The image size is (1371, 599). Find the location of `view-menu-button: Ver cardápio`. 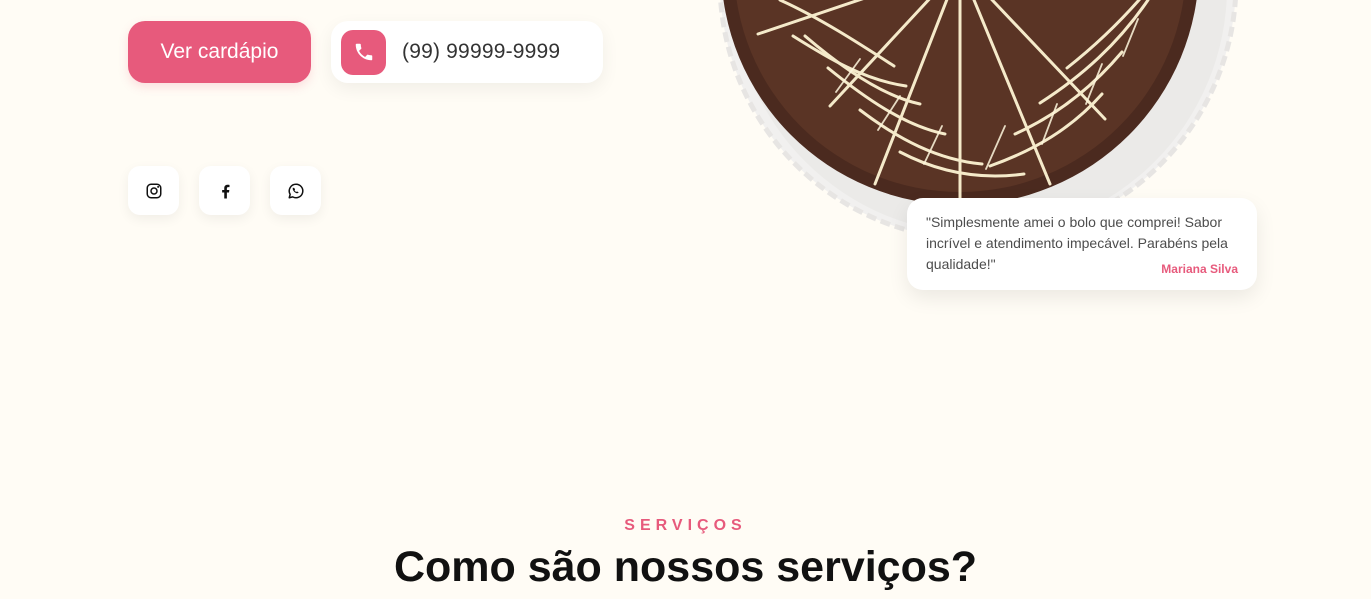

view-menu-button: Ver cardápio is located at coordinates (219, 52).